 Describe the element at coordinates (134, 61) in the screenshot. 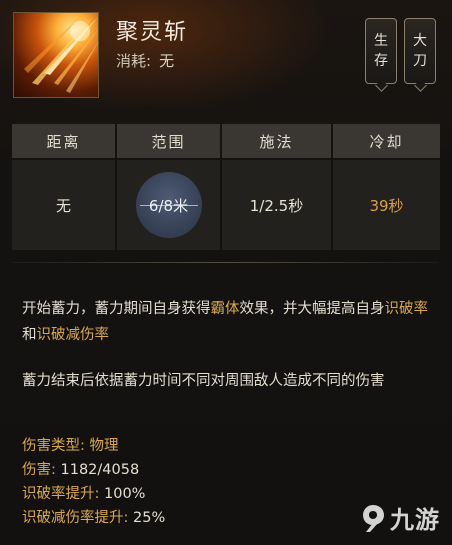

I see `cost-label: 消耗:` at that location.